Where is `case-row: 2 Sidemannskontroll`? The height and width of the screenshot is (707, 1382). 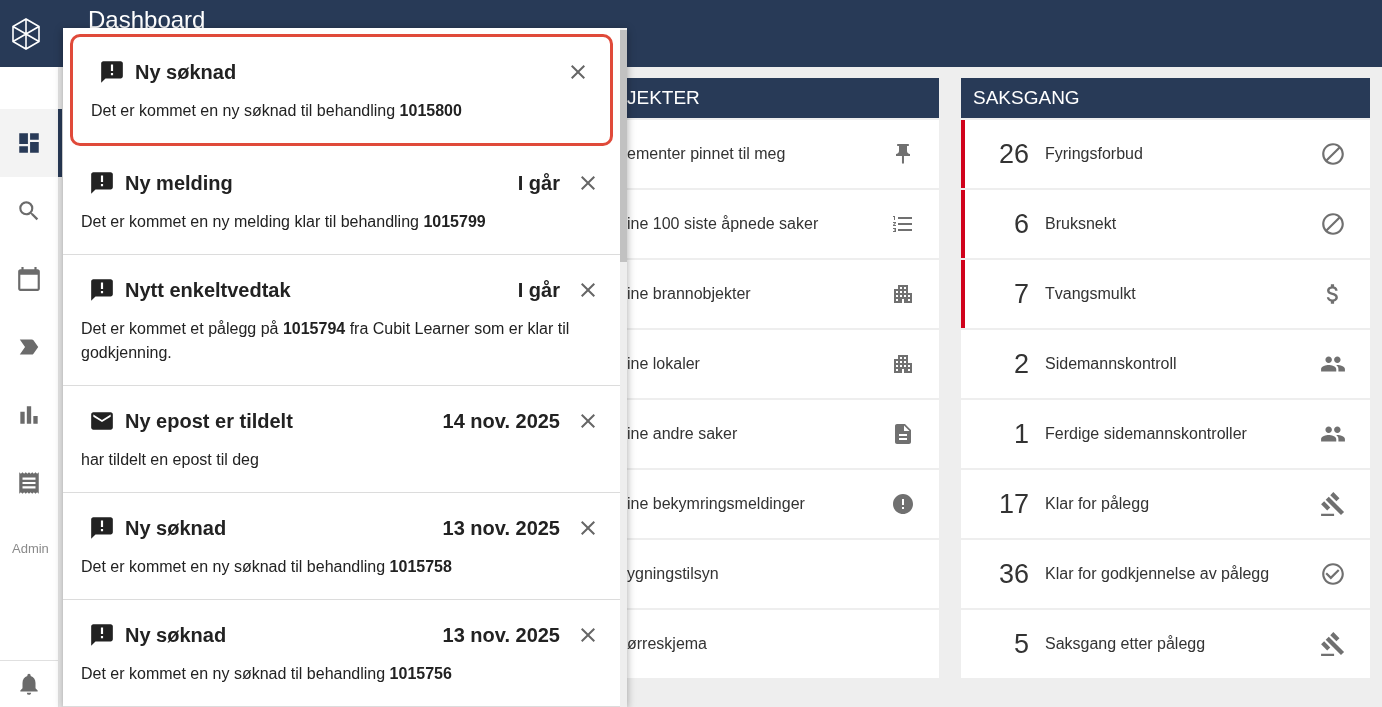 case-row: 2 Sidemannskontroll is located at coordinates (1165, 364).